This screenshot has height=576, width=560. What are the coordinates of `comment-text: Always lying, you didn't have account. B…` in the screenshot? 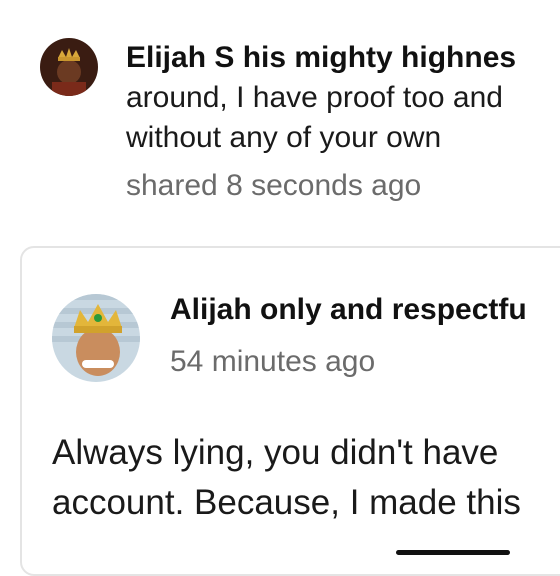 It's located at (286, 478).